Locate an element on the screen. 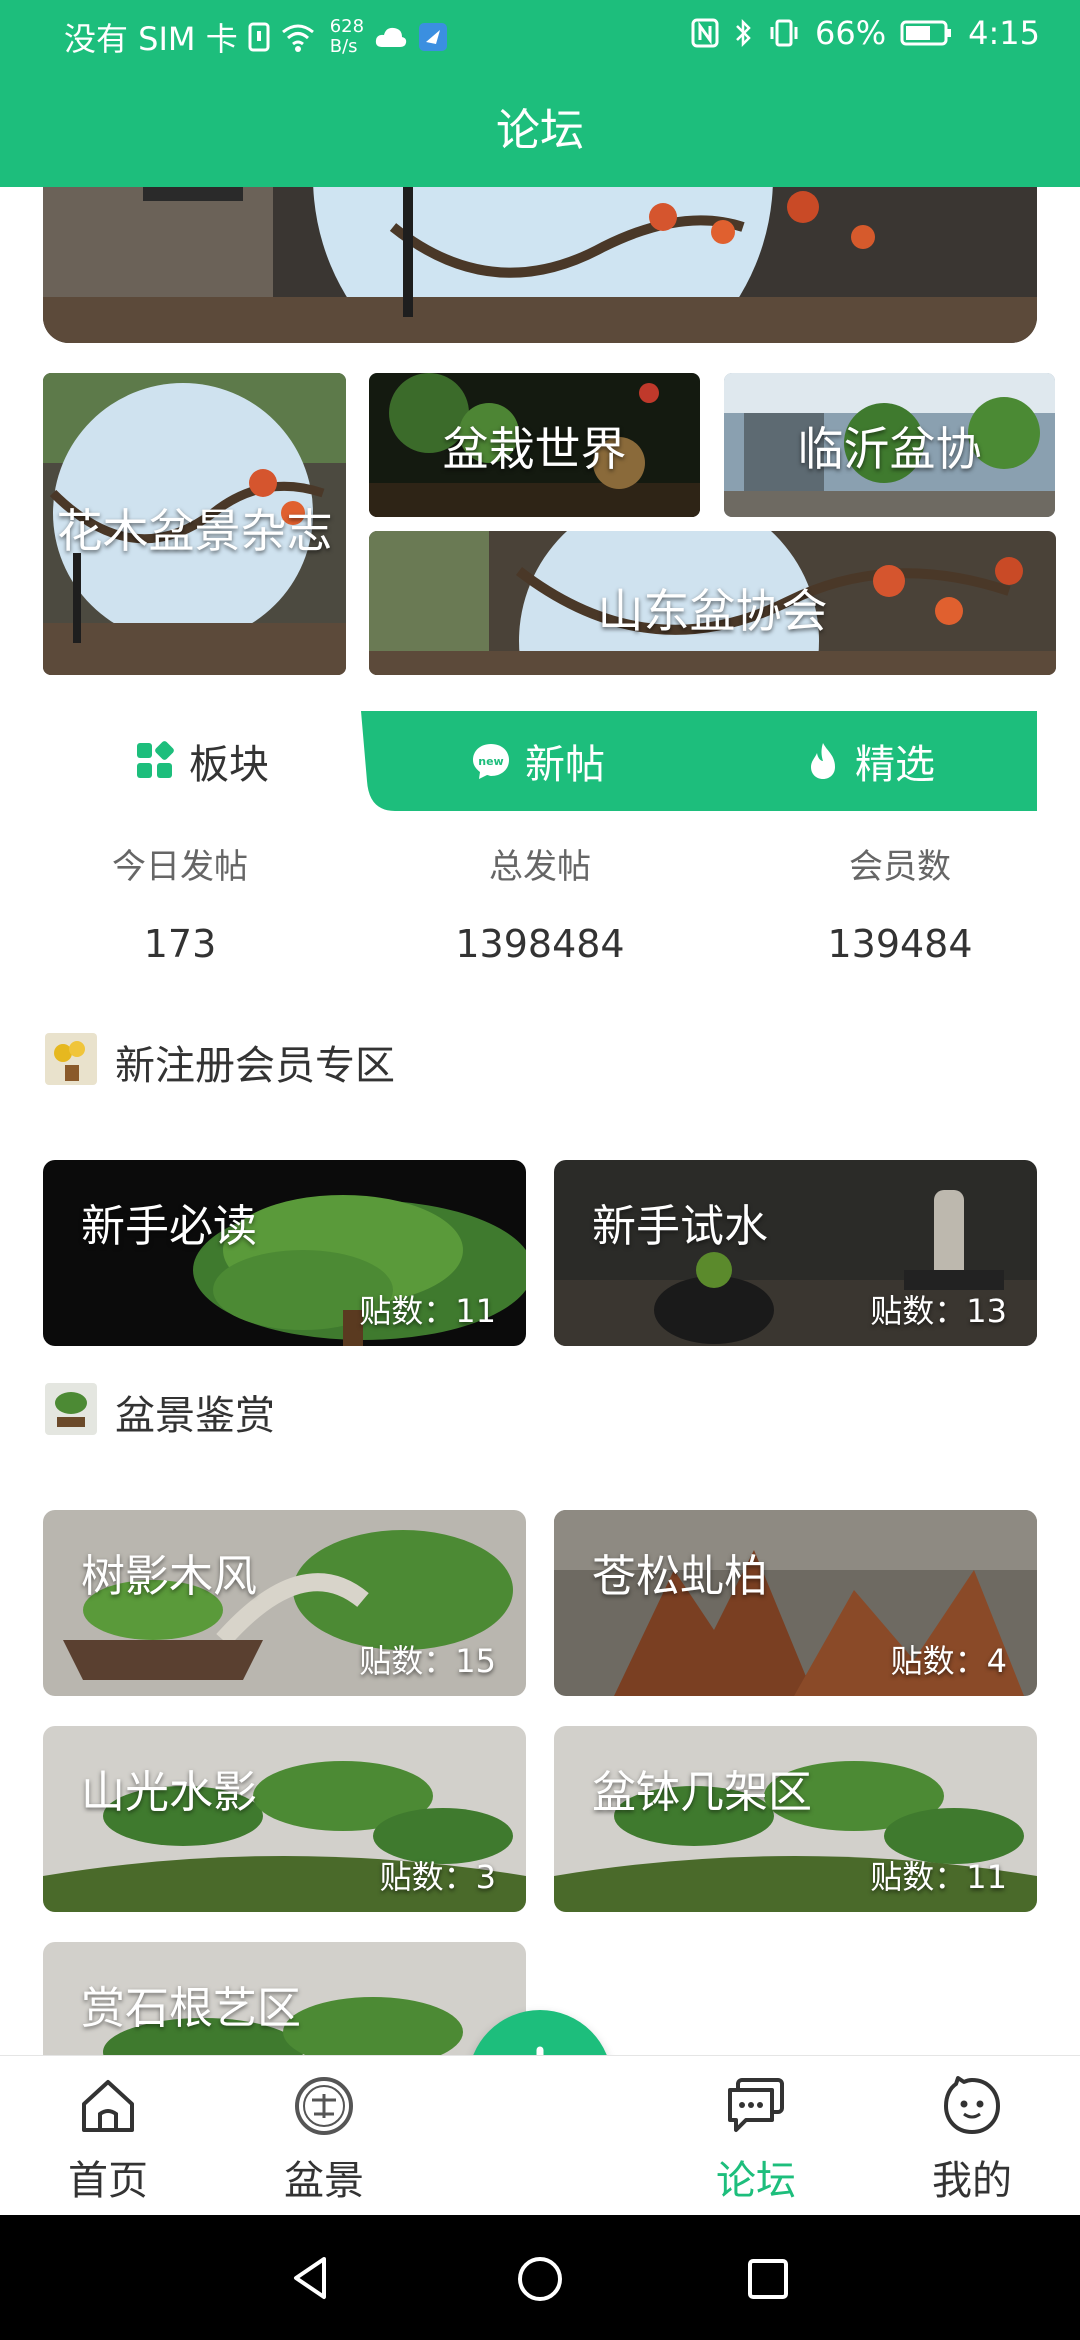 This screenshot has width=1080, height=2340. tab-sections: 板块 is located at coordinates (202, 761).